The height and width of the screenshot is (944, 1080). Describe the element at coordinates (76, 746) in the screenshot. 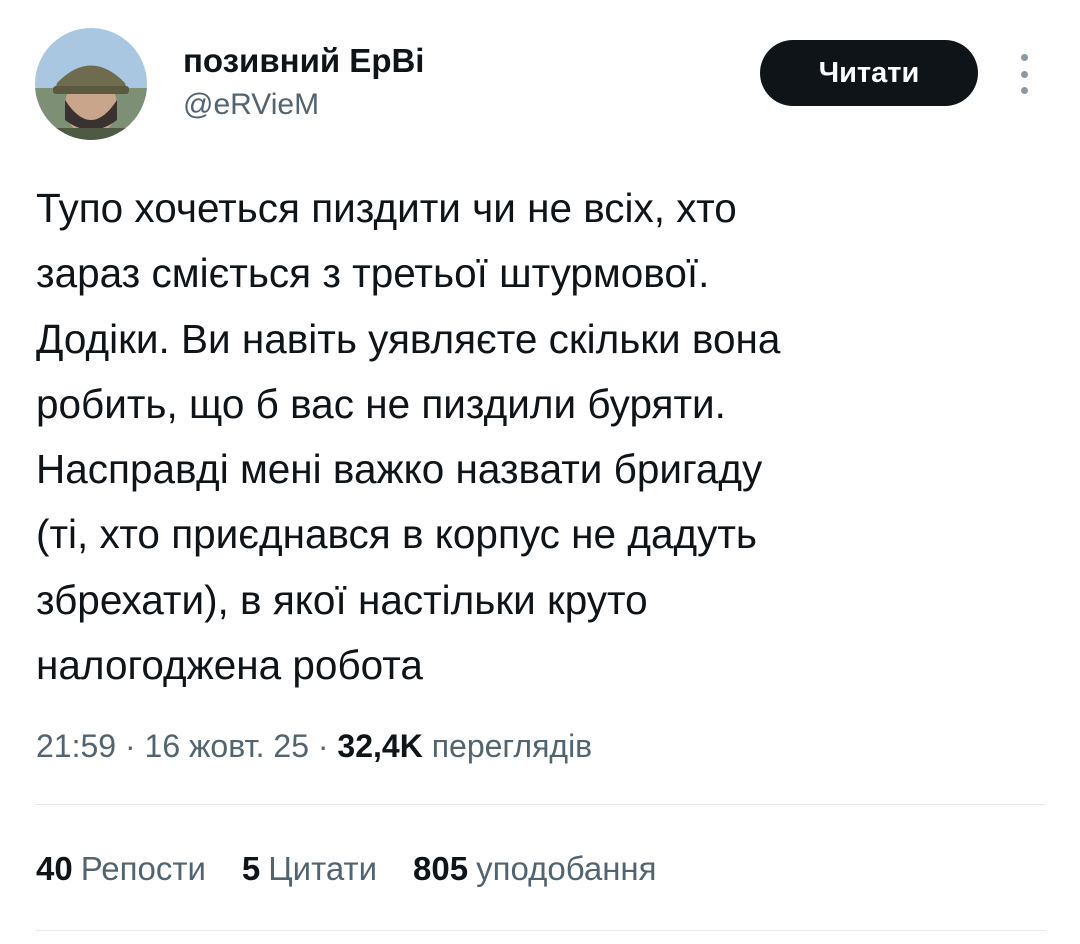

I see `tweet-time: 21:59` at that location.